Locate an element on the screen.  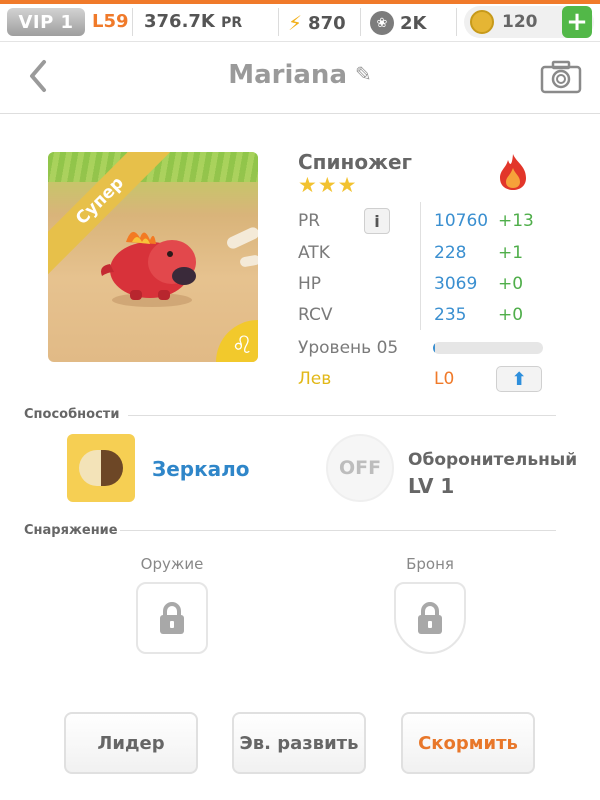
armor-slot is located at coordinates (430, 618).